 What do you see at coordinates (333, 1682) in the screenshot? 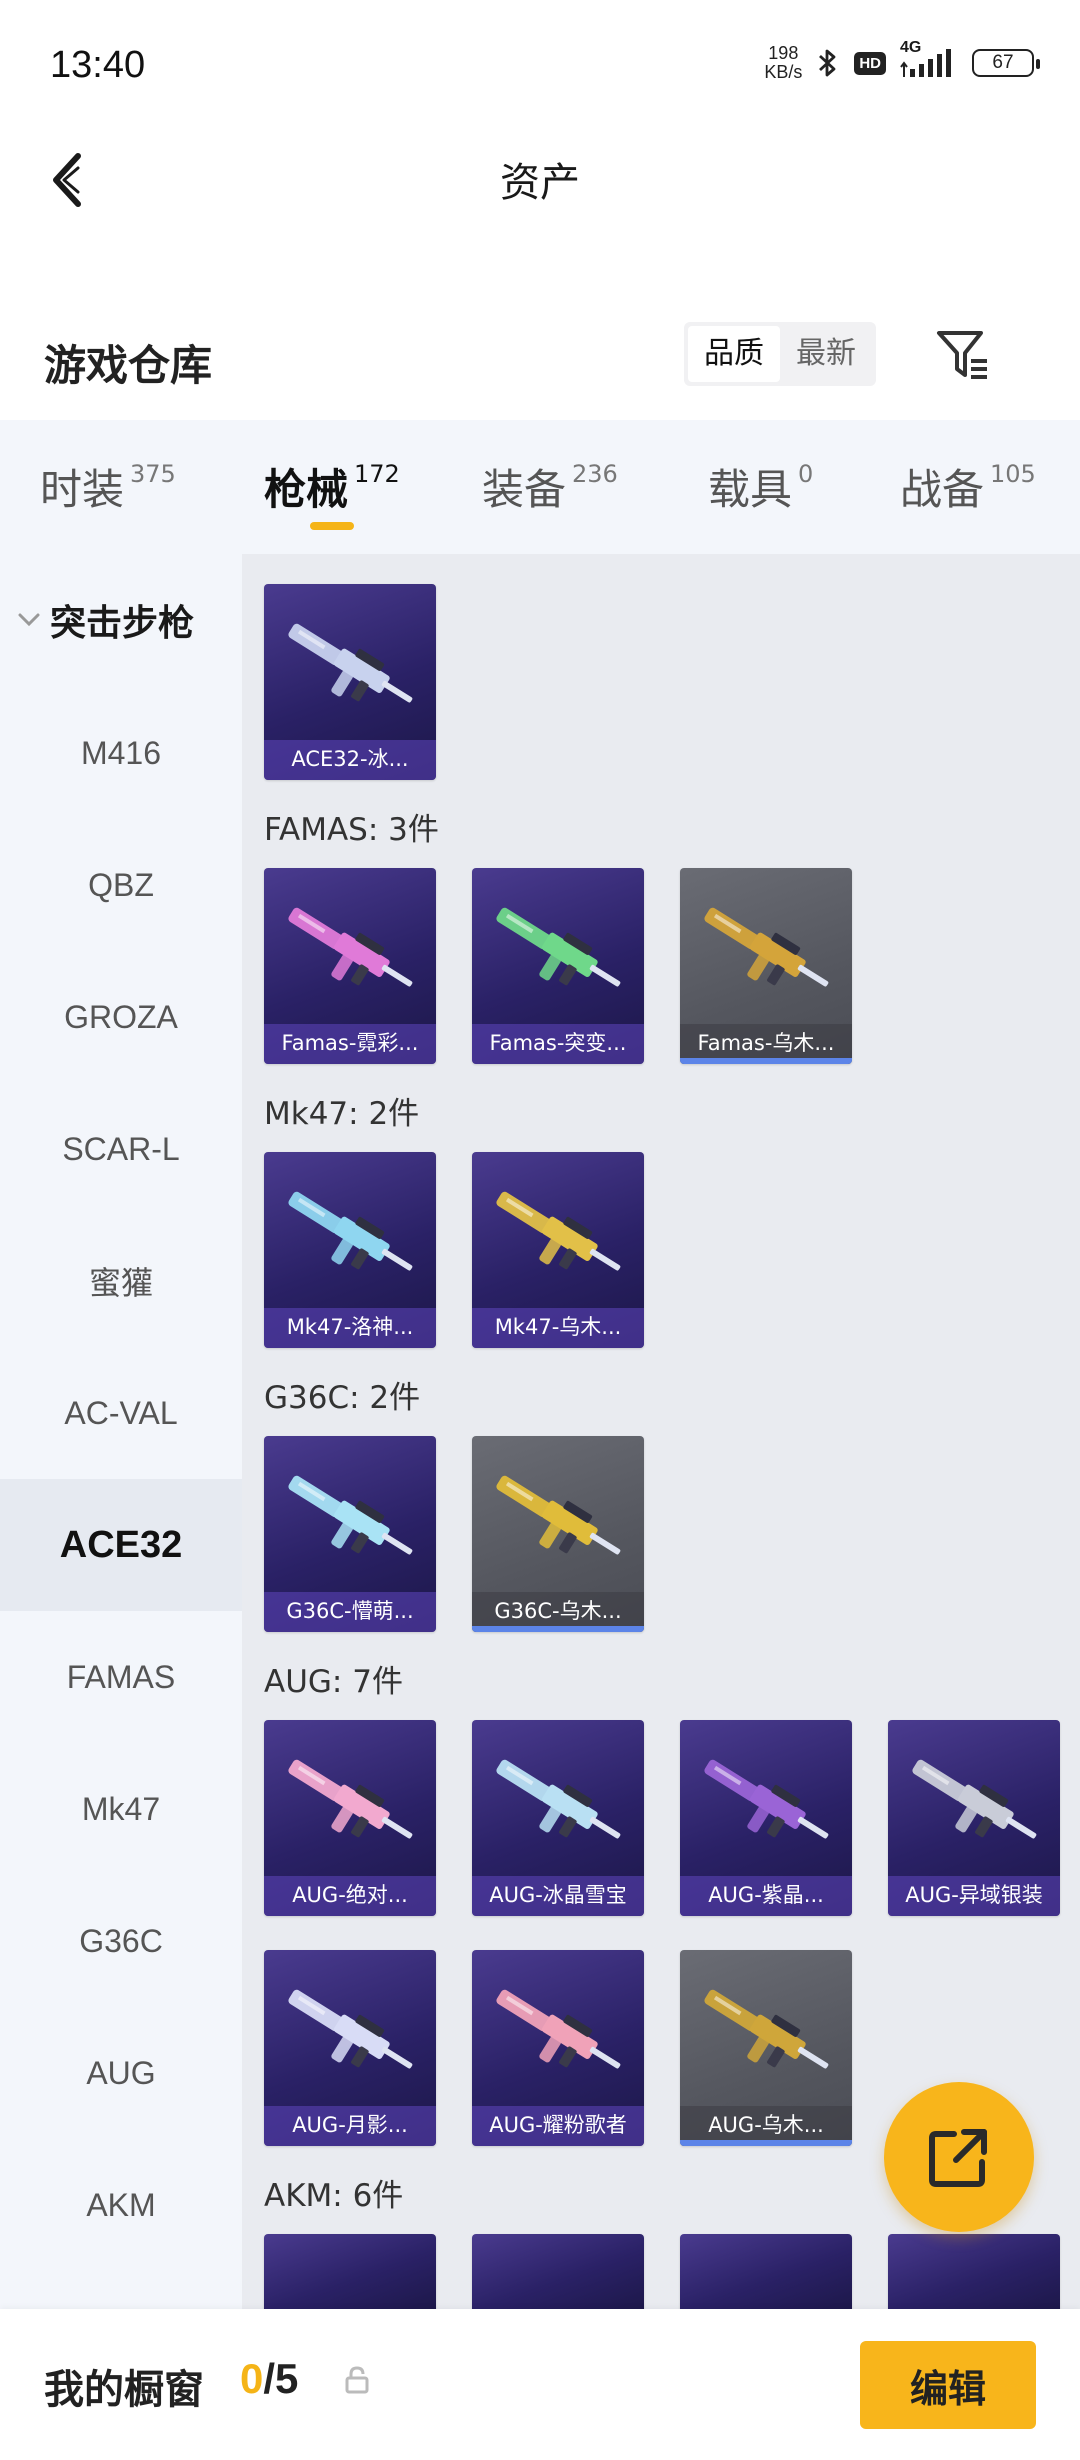
I see `weapon-group-label: AUG: 7件` at bounding box center [333, 1682].